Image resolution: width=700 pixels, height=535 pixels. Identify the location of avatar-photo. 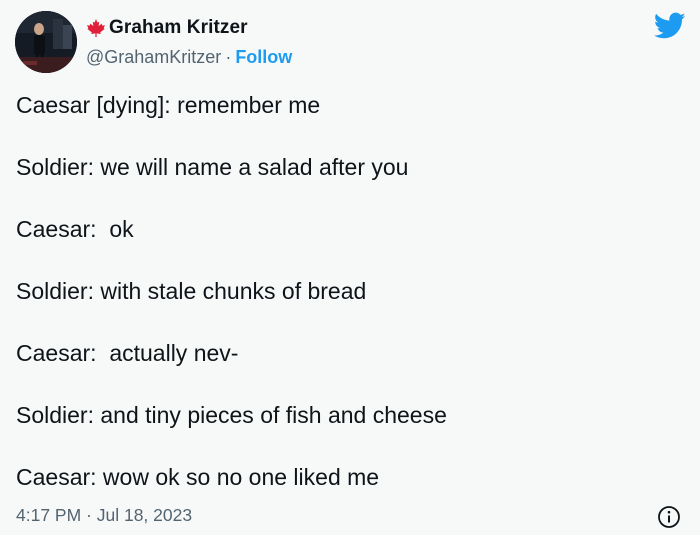
(46, 42).